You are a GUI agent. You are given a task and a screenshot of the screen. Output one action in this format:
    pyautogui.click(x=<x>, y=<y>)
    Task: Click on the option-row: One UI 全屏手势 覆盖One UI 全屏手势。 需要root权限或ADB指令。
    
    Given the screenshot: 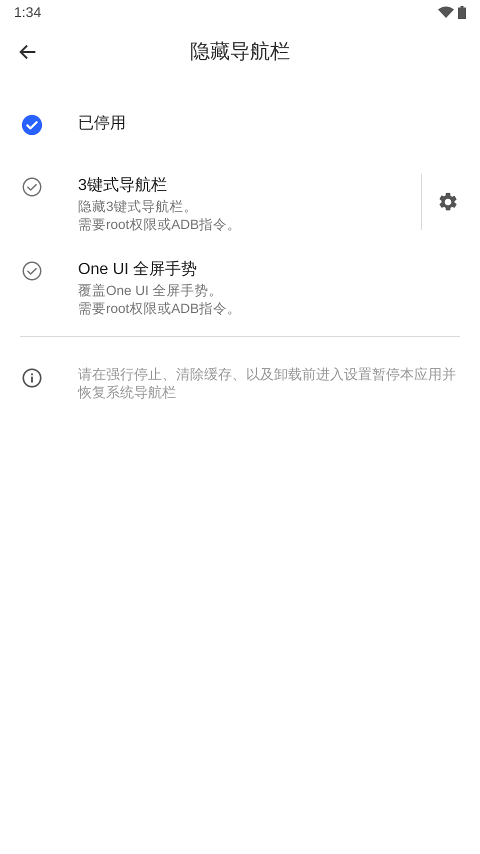 What is the action you would take?
    pyautogui.click(x=240, y=286)
    